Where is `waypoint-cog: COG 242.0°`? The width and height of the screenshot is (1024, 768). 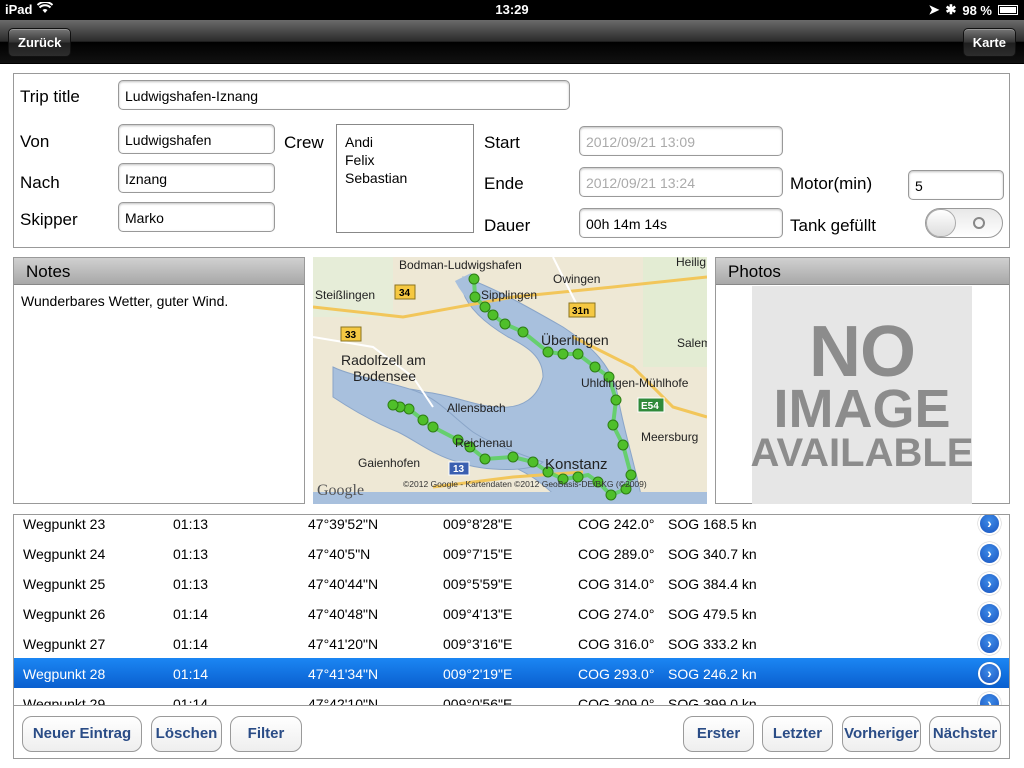
waypoint-cog: COG 242.0° is located at coordinates (616, 524).